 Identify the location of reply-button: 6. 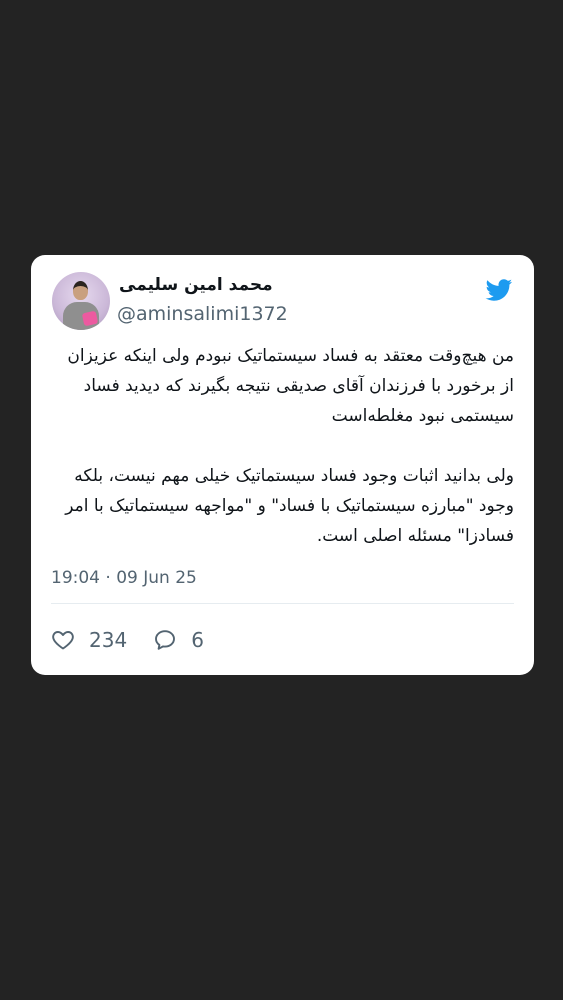
(178, 640).